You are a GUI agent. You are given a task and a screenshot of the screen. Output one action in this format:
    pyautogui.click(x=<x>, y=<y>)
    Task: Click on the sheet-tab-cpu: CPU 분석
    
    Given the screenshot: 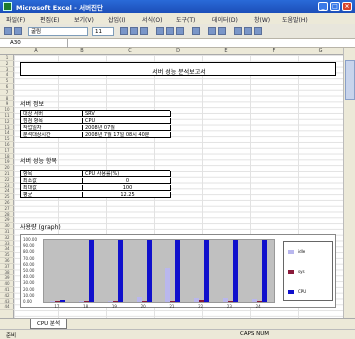 What is the action you would take?
    pyautogui.click(x=49, y=324)
    